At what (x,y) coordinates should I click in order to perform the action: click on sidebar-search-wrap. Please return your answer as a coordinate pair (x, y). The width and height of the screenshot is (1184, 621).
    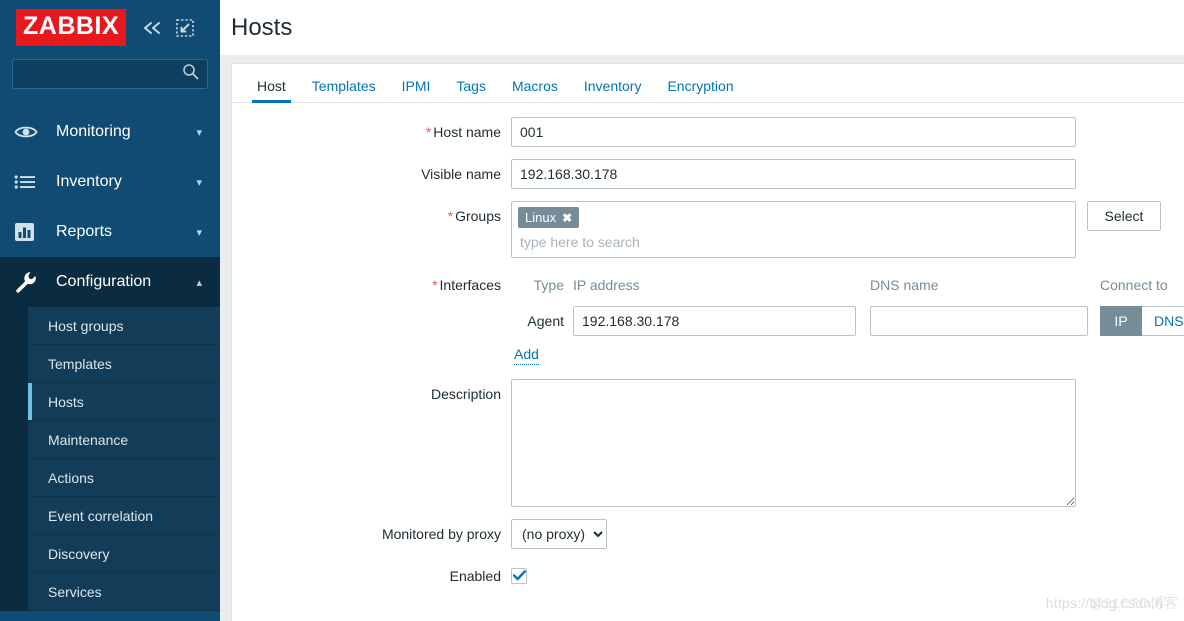
    Looking at the image, I should click on (110, 77).